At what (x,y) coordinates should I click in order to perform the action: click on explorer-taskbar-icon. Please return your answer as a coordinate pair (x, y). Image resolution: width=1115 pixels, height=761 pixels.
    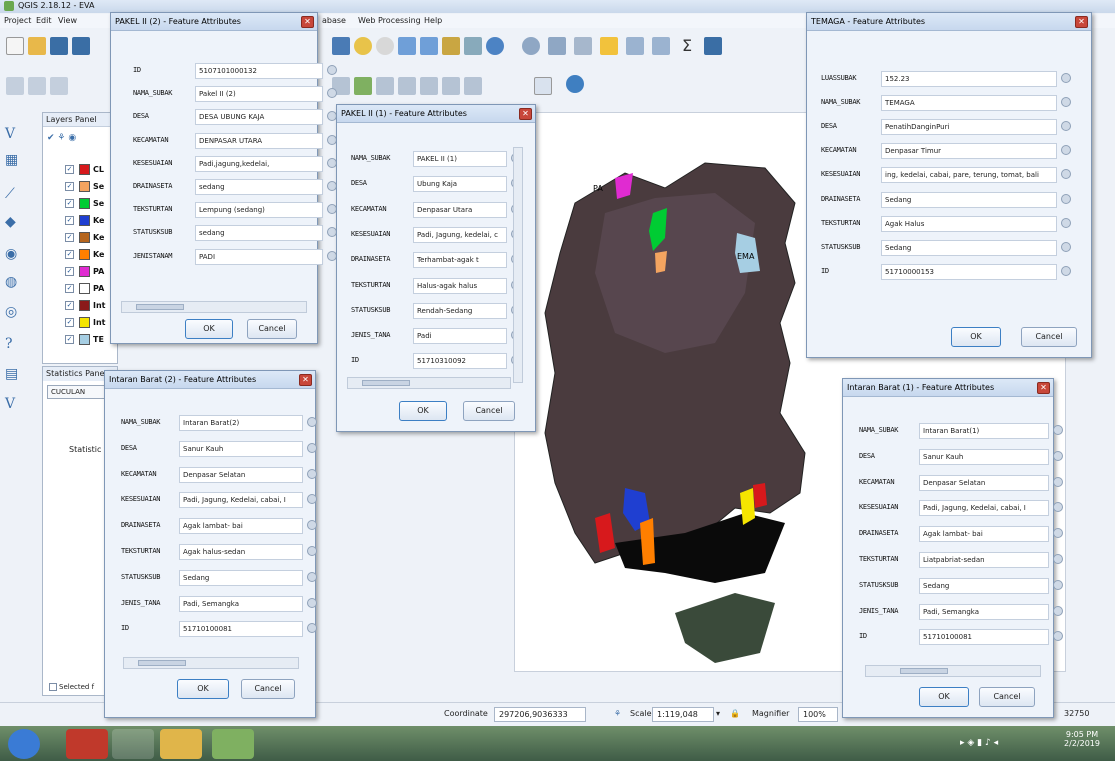
    Looking at the image, I should click on (181, 744).